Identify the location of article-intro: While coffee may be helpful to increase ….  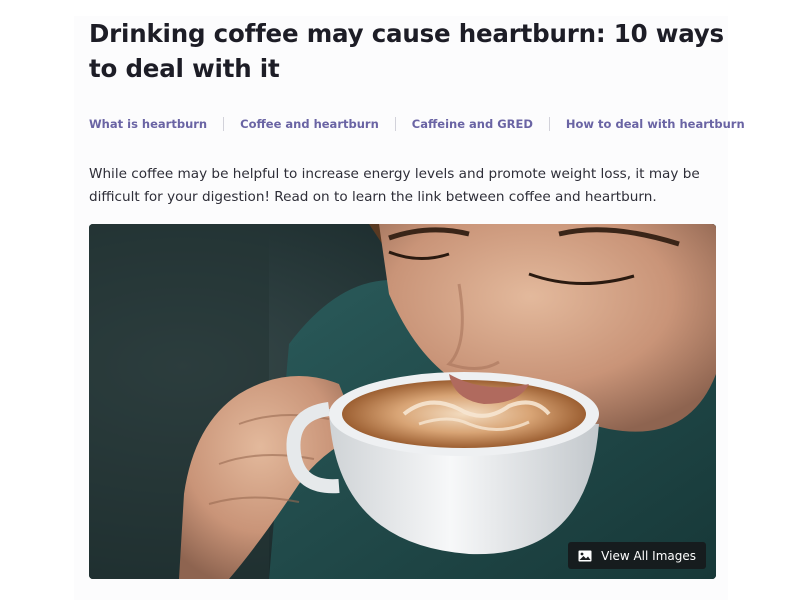
(394, 185).